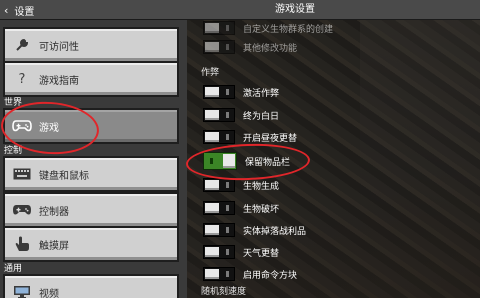 Image resolution: width=480 pixels, height=298 pixels. Describe the element at coordinates (210, 73) in the screenshot. I see `group-label-cheats: 作弊` at that location.